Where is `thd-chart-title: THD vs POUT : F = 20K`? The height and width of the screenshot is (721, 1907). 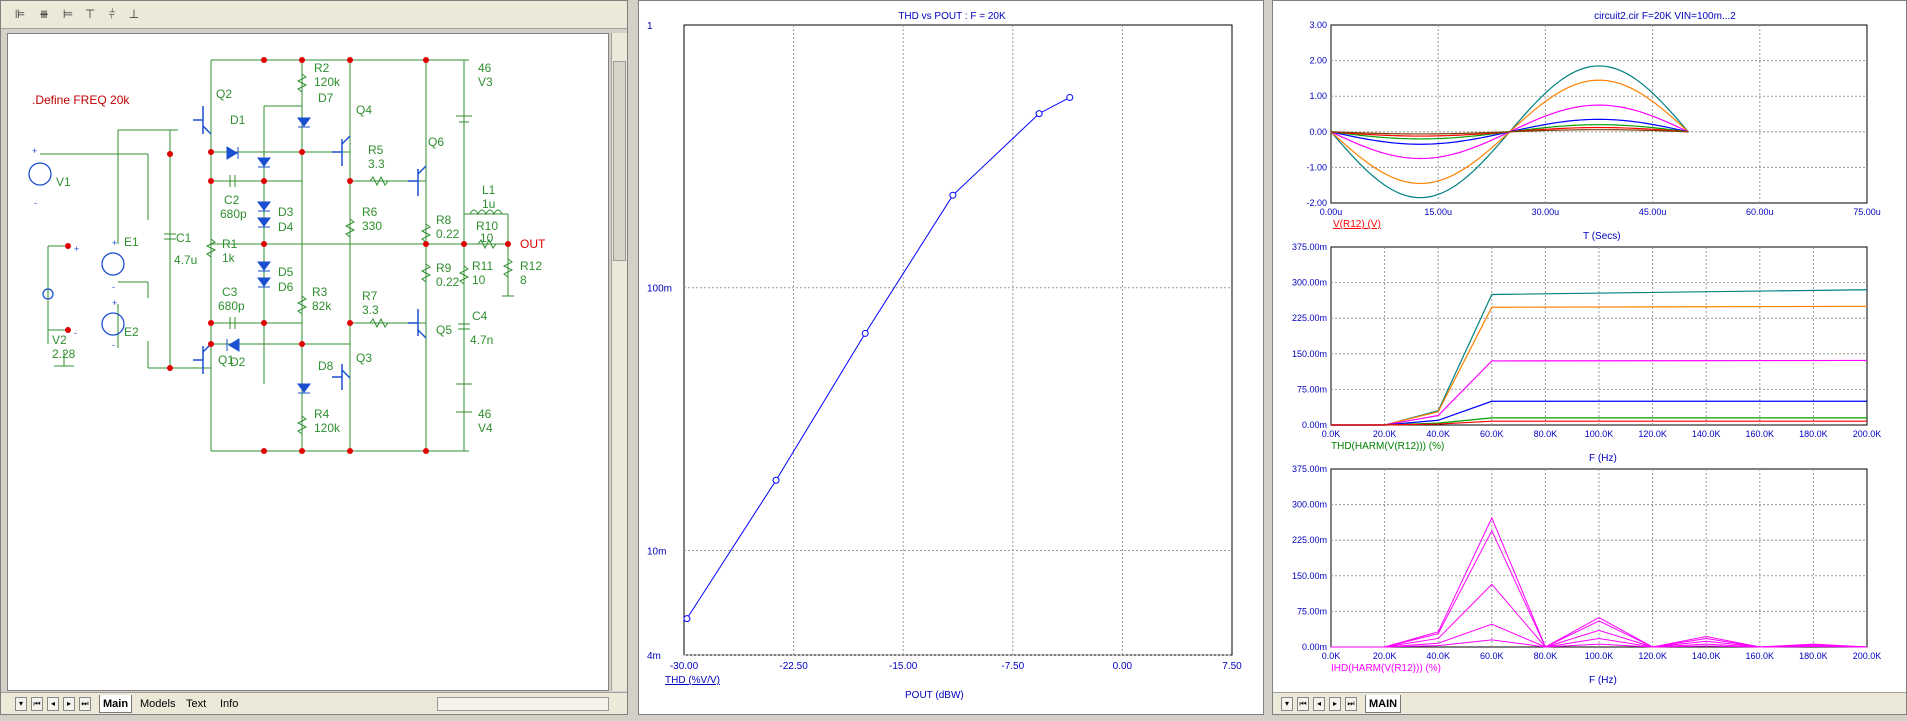
thd-chart-title: THD vs POUT : F = 20K is located at coordinates (952, 16).